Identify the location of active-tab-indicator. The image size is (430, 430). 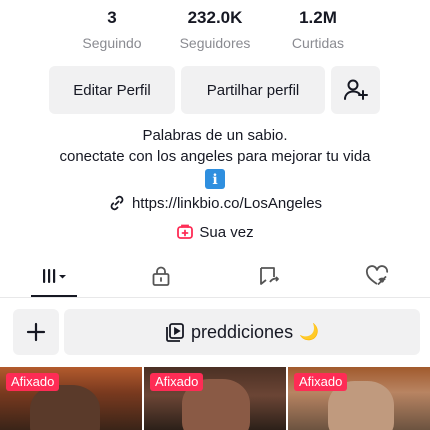
(54, 296).